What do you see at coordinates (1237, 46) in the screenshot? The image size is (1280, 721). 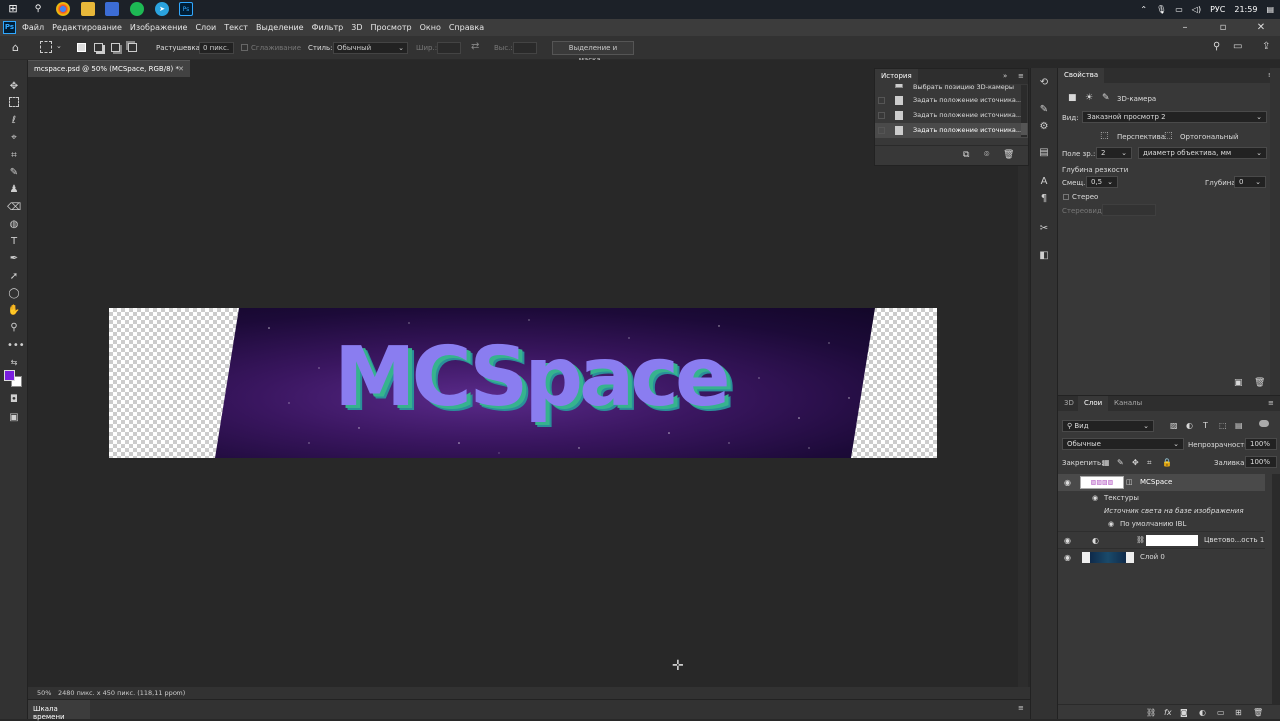 I see `workspace-icon: ▭` at bounding box center [1237, 46].